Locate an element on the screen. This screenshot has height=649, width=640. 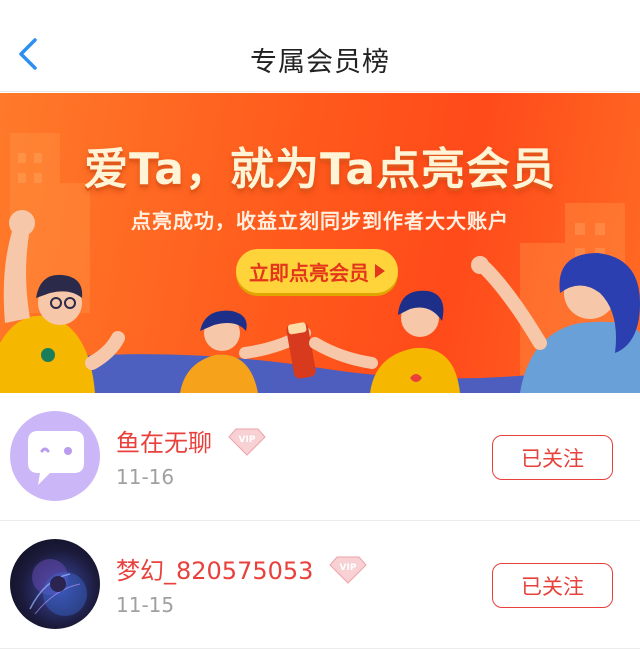
chat-bubble-icon is located at coordinates (56, 458).